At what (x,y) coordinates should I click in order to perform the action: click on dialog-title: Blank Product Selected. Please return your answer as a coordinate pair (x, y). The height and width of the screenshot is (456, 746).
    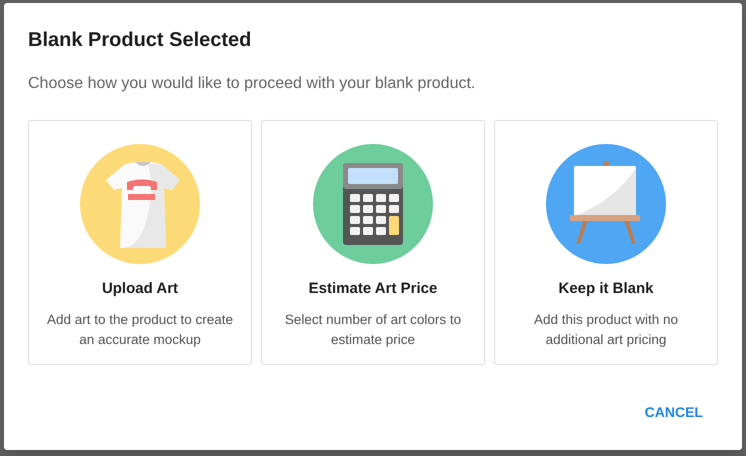
    Looking at the image, I should click on (140, 40).